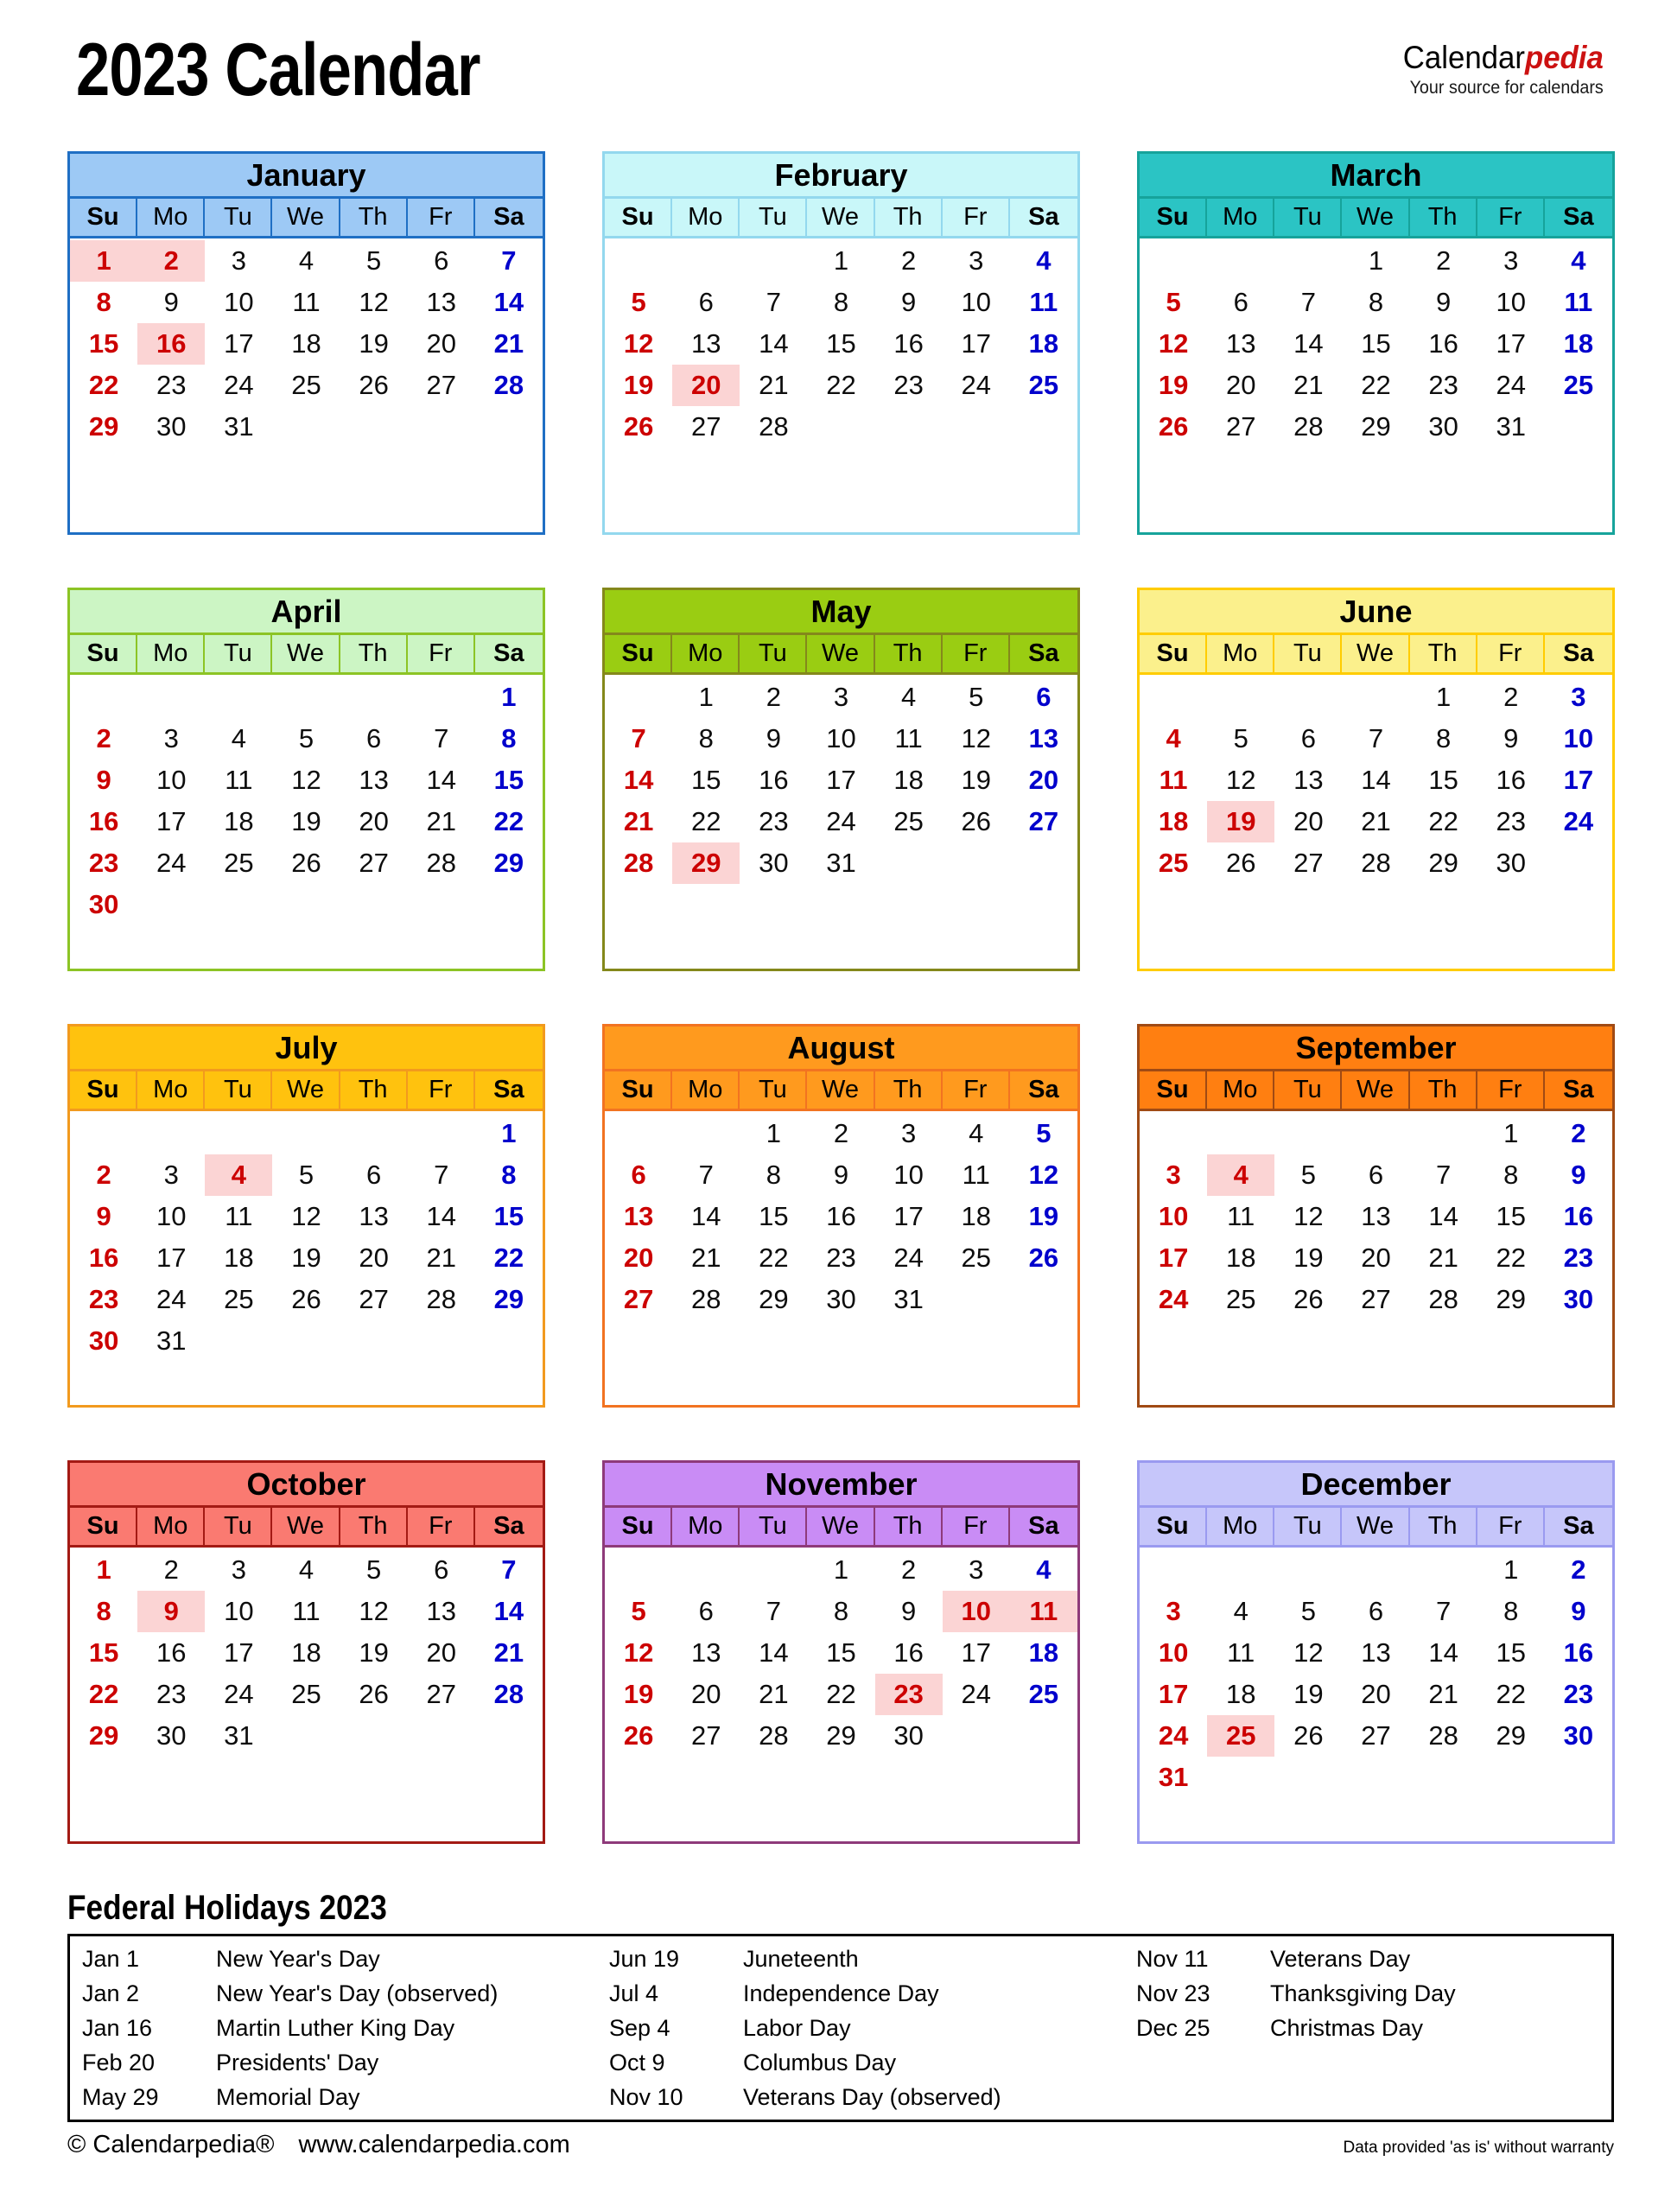 This screenshot has width=1671, height=2212. I want to click on day-cell: 19, so click(374, 1652).